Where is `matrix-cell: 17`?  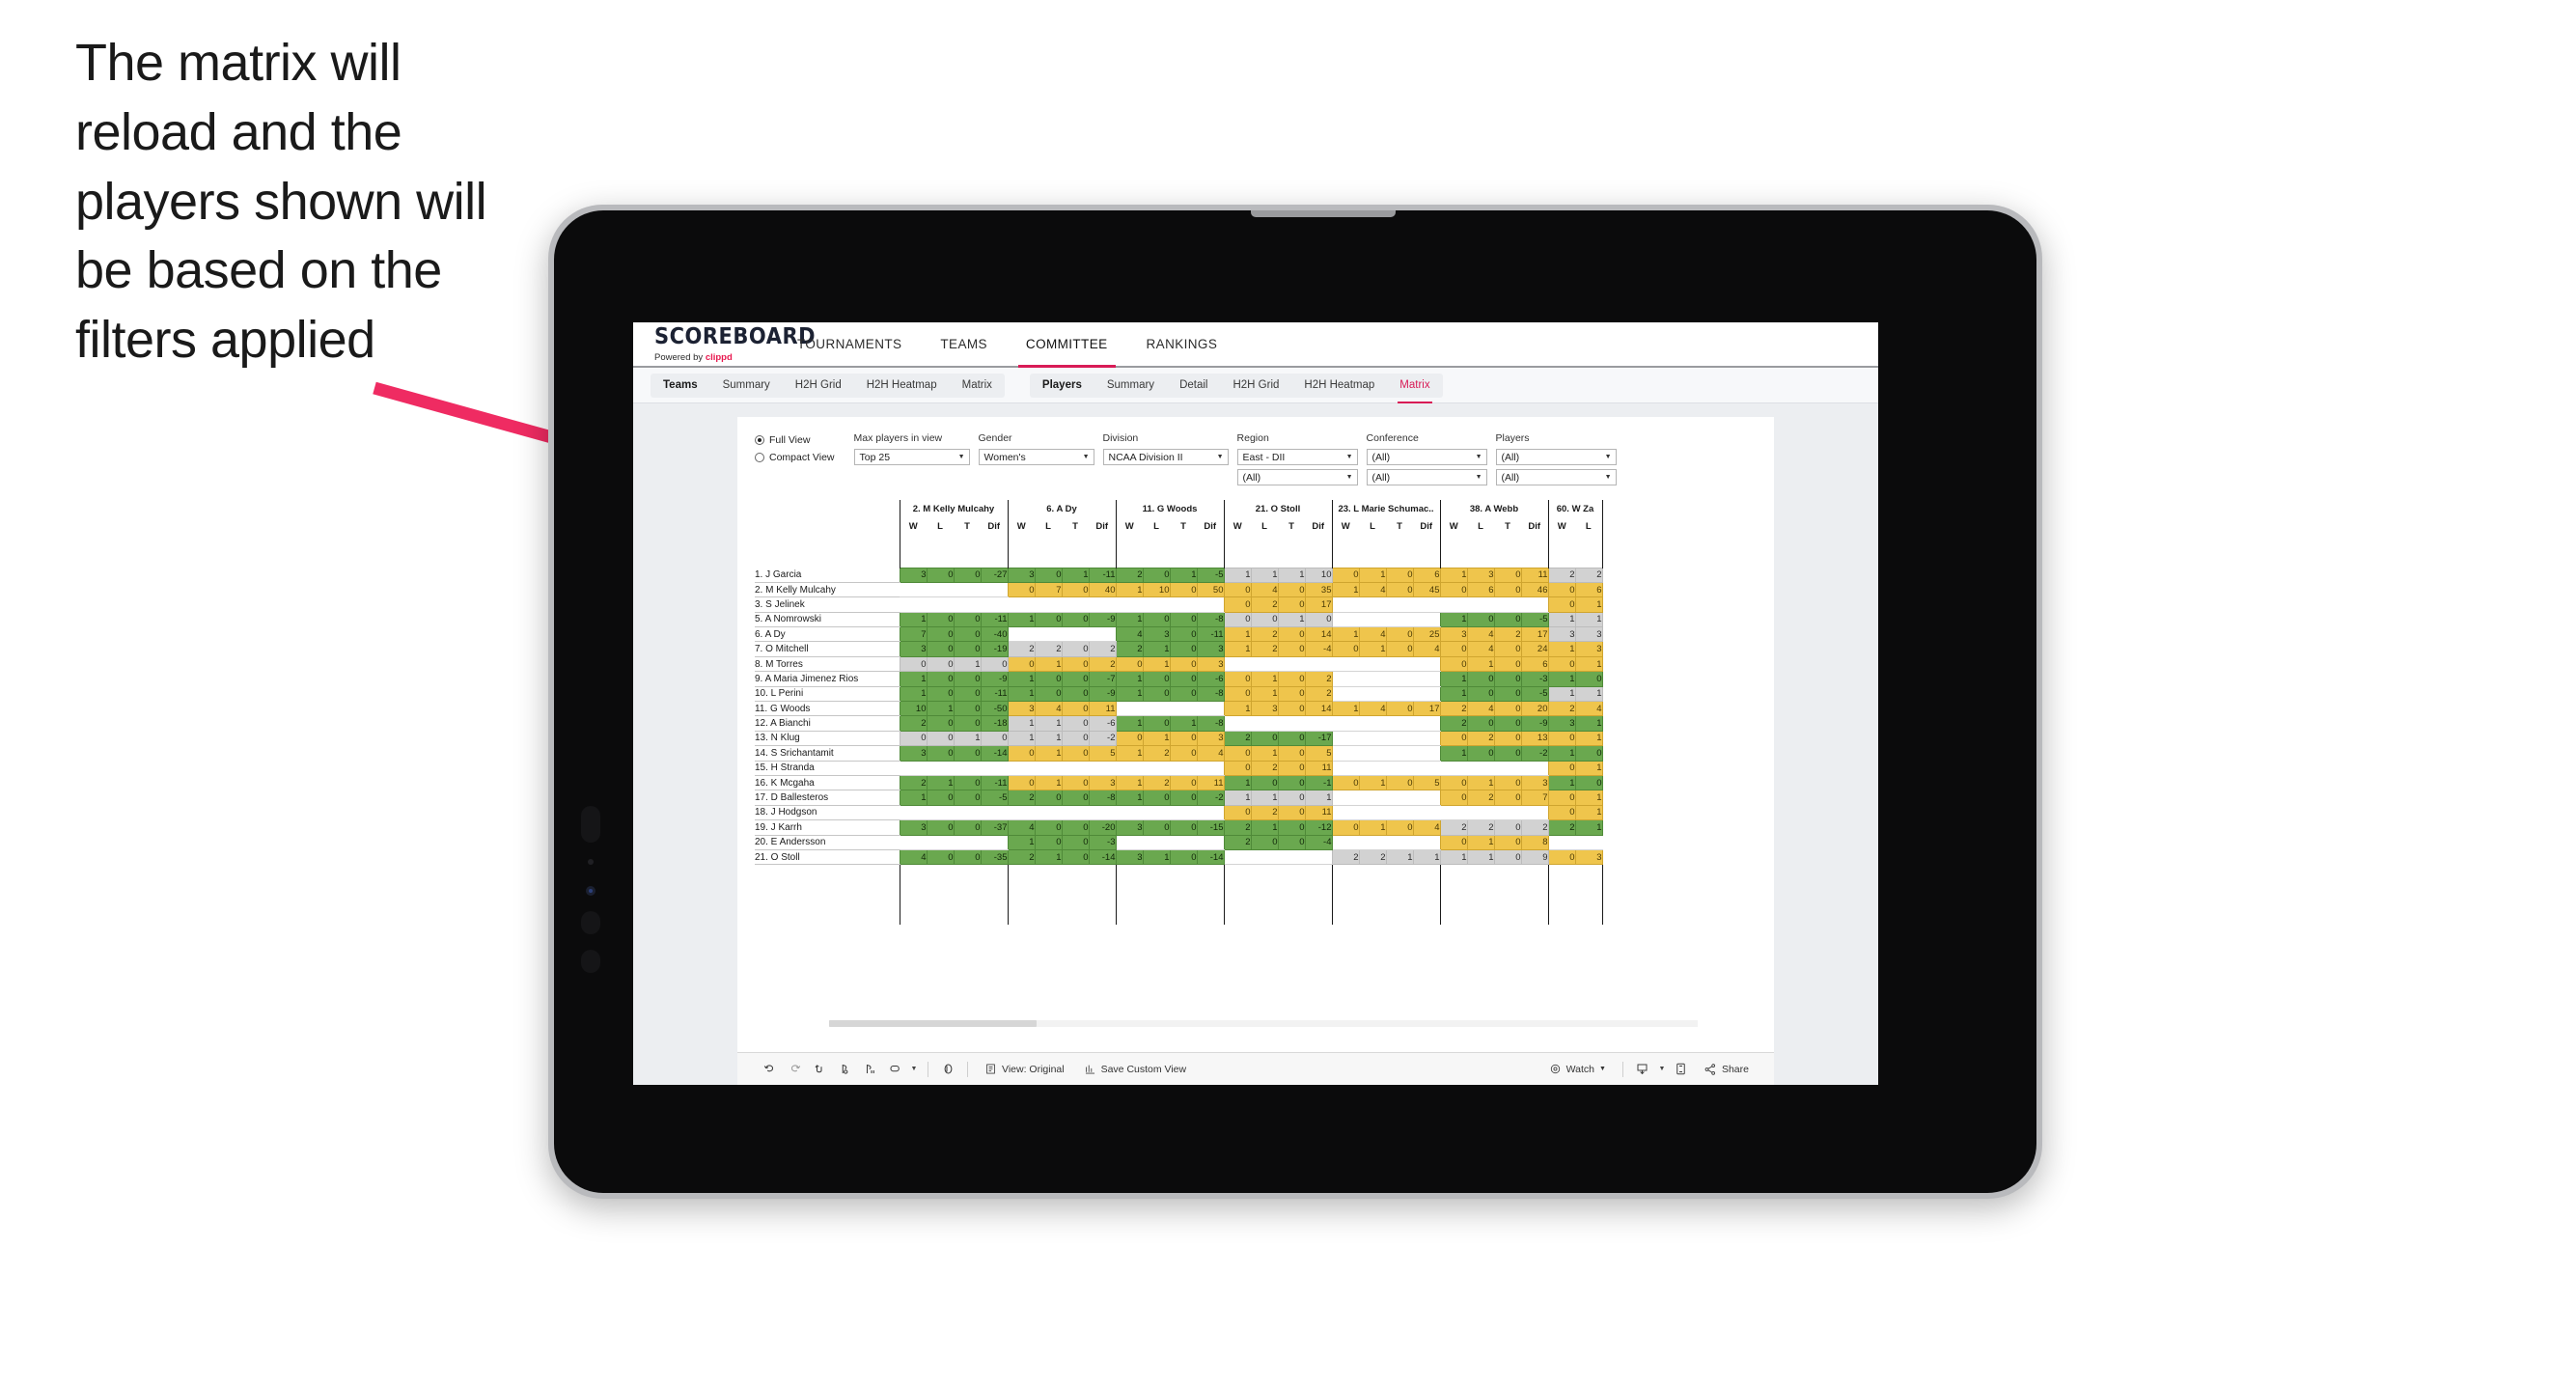 matrix-cell: 17 is located at coordinates (1318, 604).